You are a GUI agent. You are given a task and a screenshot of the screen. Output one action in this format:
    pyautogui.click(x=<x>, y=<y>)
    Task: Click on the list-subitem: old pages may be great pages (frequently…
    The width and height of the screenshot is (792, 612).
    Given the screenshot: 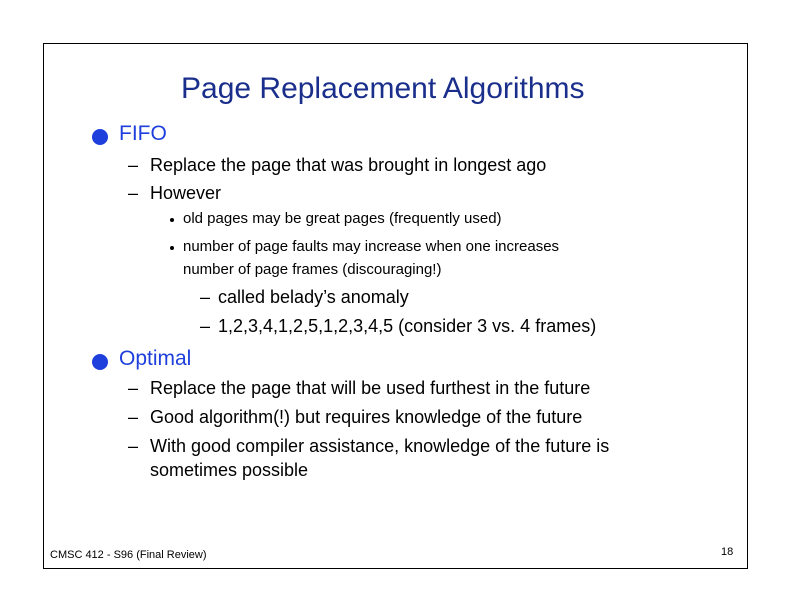 What is the action you would take?
    pyautogui.click(x=342, y=218)
    